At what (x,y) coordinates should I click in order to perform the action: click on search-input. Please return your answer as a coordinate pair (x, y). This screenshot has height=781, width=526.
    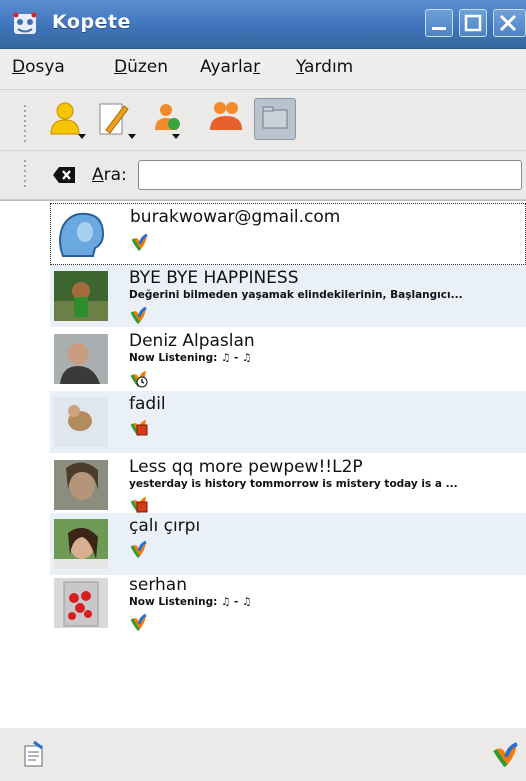
    Looking at the image, I should click on (330, 175).